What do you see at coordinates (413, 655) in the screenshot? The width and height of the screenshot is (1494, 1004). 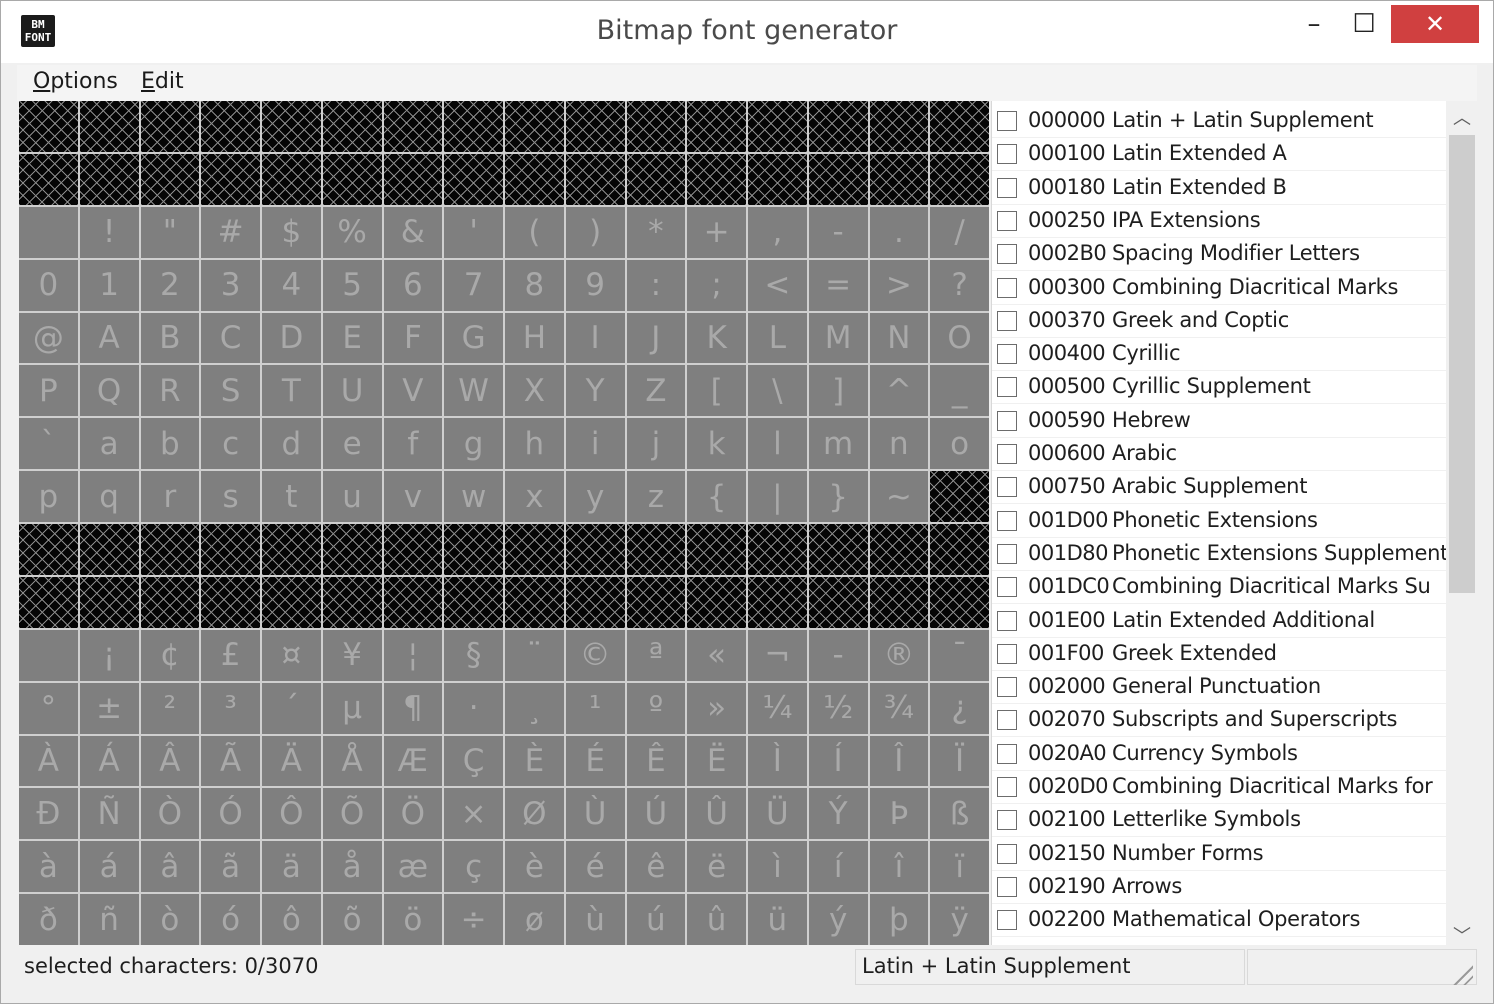 I see `glyph-cell: ¦` at bounding box center [413, 655].